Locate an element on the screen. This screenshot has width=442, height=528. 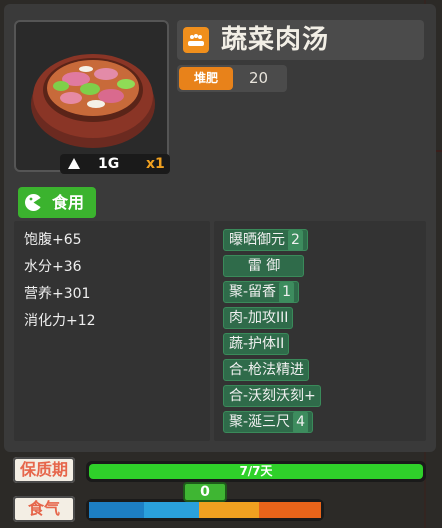
buff-item: 合-沃刻沃刻+ is located at coordinates (272, 396).